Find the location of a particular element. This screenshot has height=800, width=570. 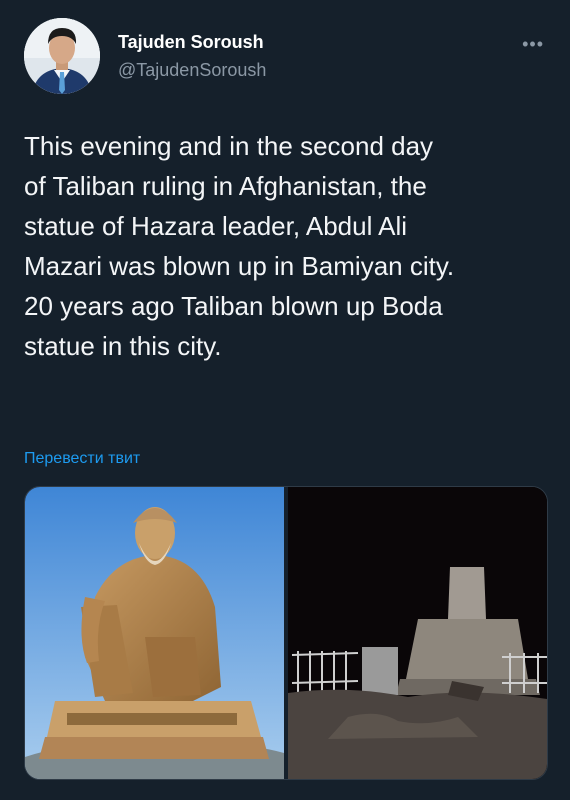

translate-tweet-link: Перевести твит is located at coordinates (82, 459).